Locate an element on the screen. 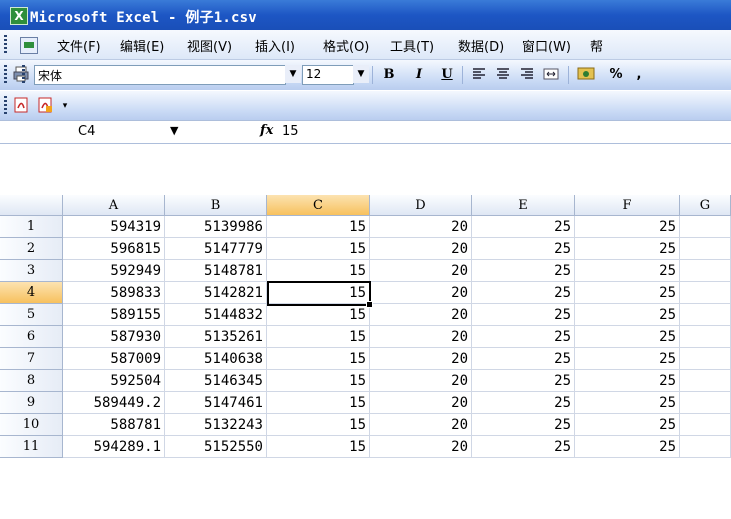 This screenshot has width=731, height=519. cell: 592504 is located at coordinates (114, 381).